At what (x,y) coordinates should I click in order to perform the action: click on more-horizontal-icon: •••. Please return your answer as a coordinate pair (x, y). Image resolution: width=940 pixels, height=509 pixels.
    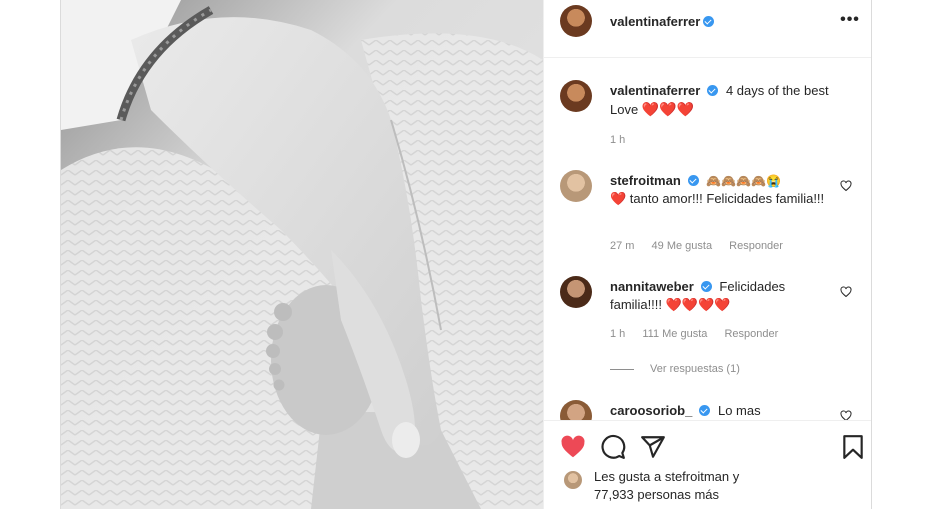
    Looking at the image, I should click on (850, 25).